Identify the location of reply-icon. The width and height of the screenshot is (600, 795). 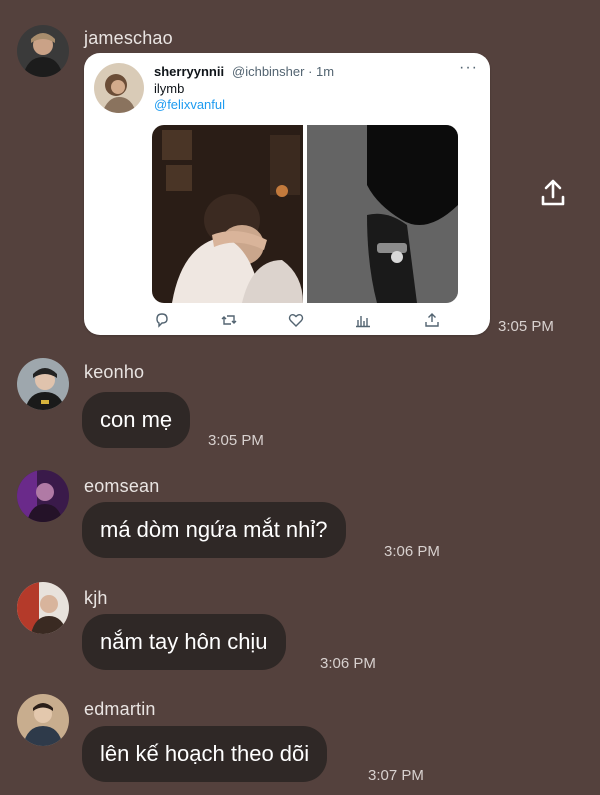
(162, 320).